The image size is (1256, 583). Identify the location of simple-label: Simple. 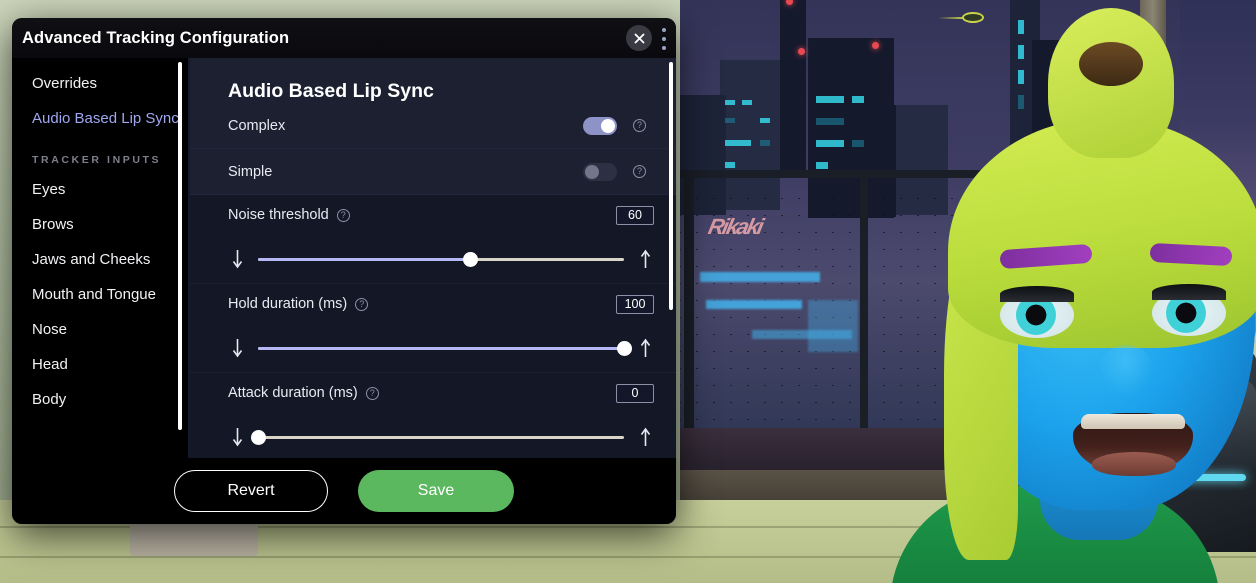
(250, 171).